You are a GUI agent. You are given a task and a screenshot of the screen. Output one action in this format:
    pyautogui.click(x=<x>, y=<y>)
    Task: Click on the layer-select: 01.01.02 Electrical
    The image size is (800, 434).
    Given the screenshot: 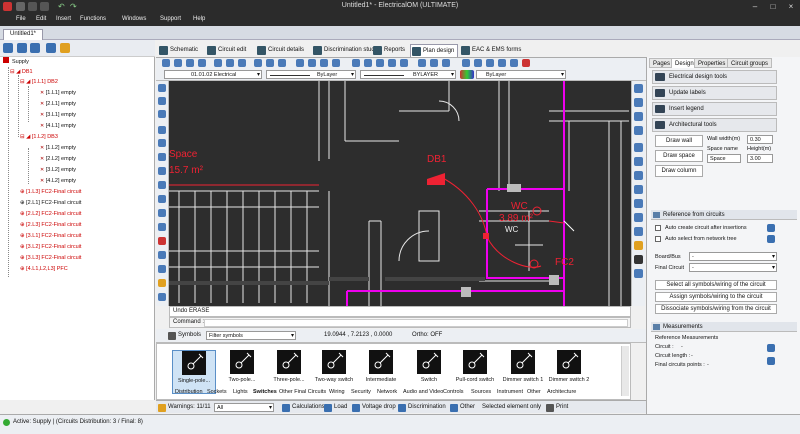 What is the action you would take?
    pyautogui.click(x=213, y=74)
    